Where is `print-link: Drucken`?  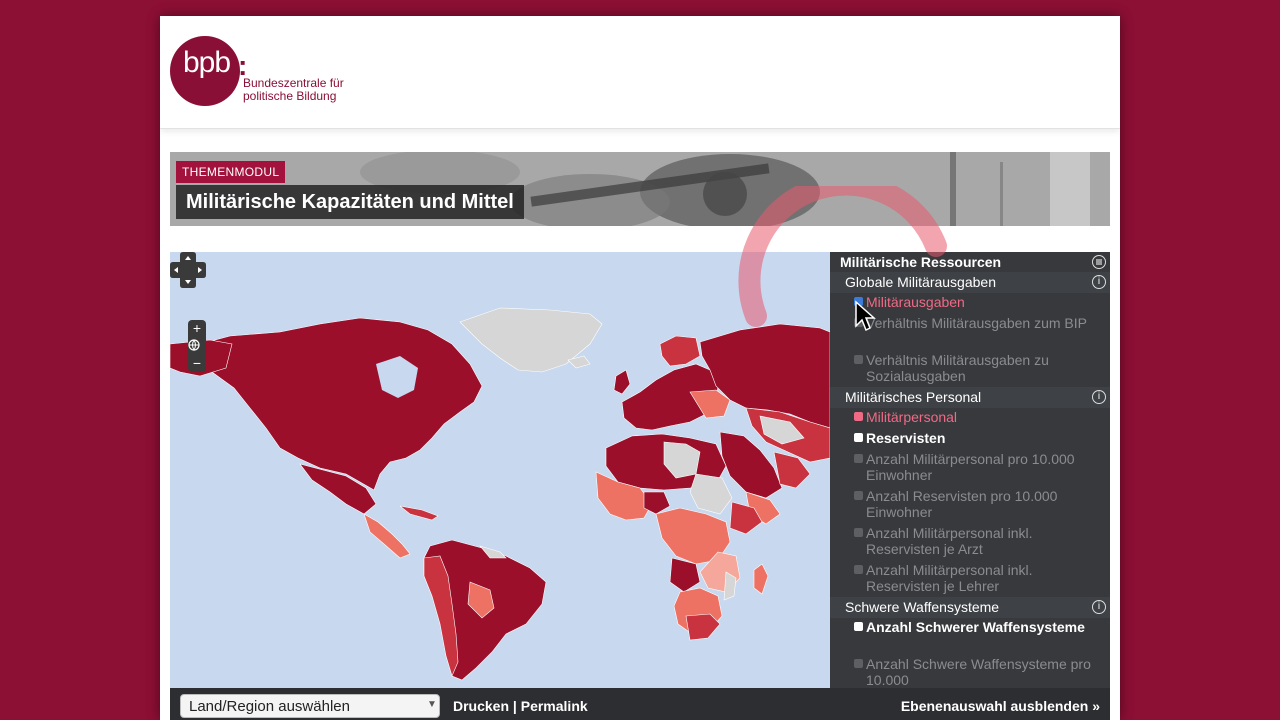
print-link: Drucken is located at coordinates (481, 706).